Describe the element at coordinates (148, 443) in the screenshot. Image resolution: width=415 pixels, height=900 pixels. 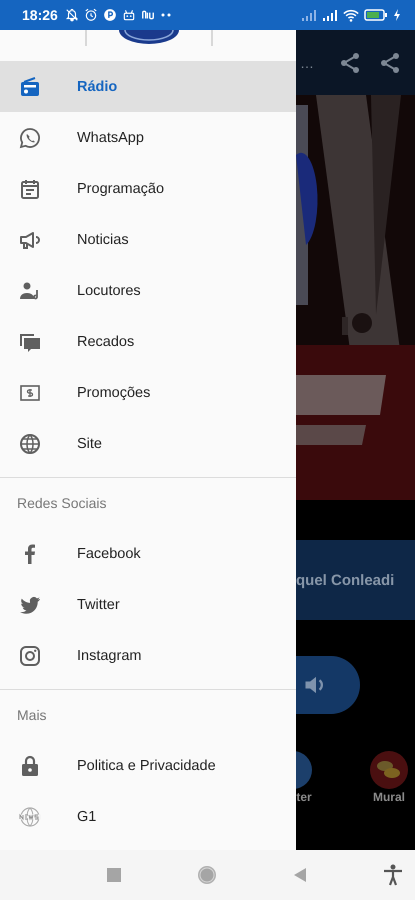
I see `drawer-item: Site` at that location.